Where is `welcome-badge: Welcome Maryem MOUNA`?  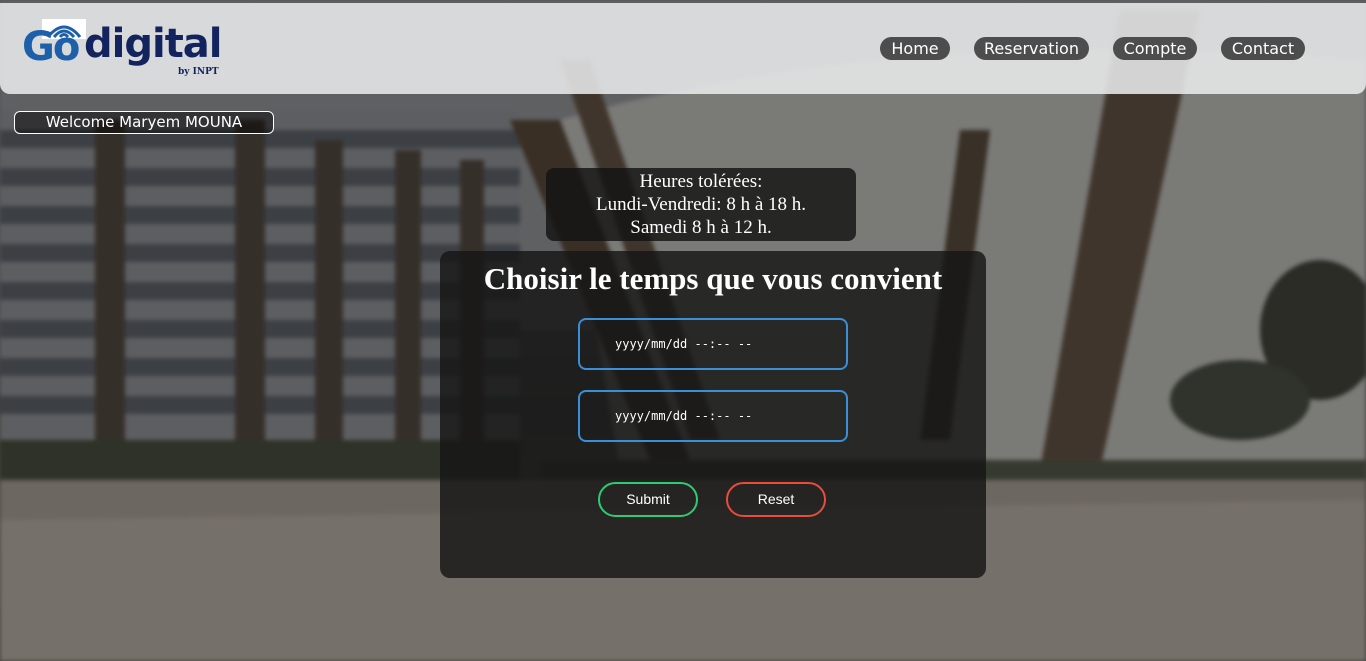 welcome-badge: Welcome Maryem MOUNA is located at coordinates (144, 122).